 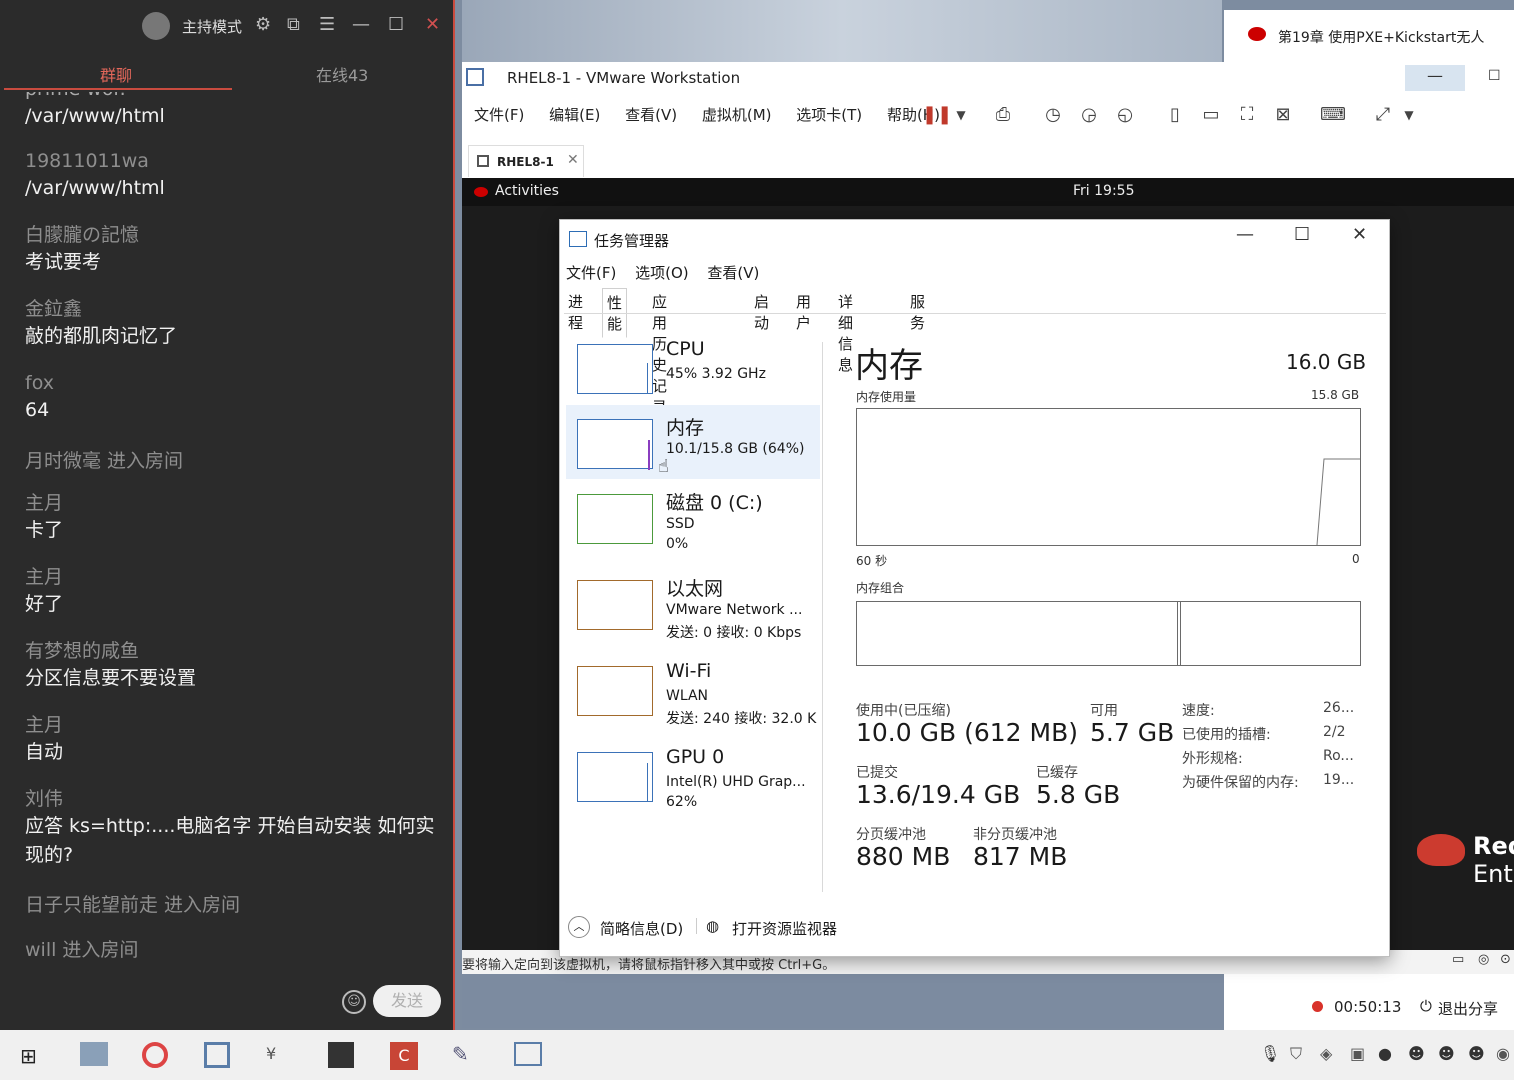 What do you see at coordinates (693, 442) in the screenshot?
I see `resource-memory: 内存 10.1/15.8 GB (64%)` at bounding box center [693, 442].